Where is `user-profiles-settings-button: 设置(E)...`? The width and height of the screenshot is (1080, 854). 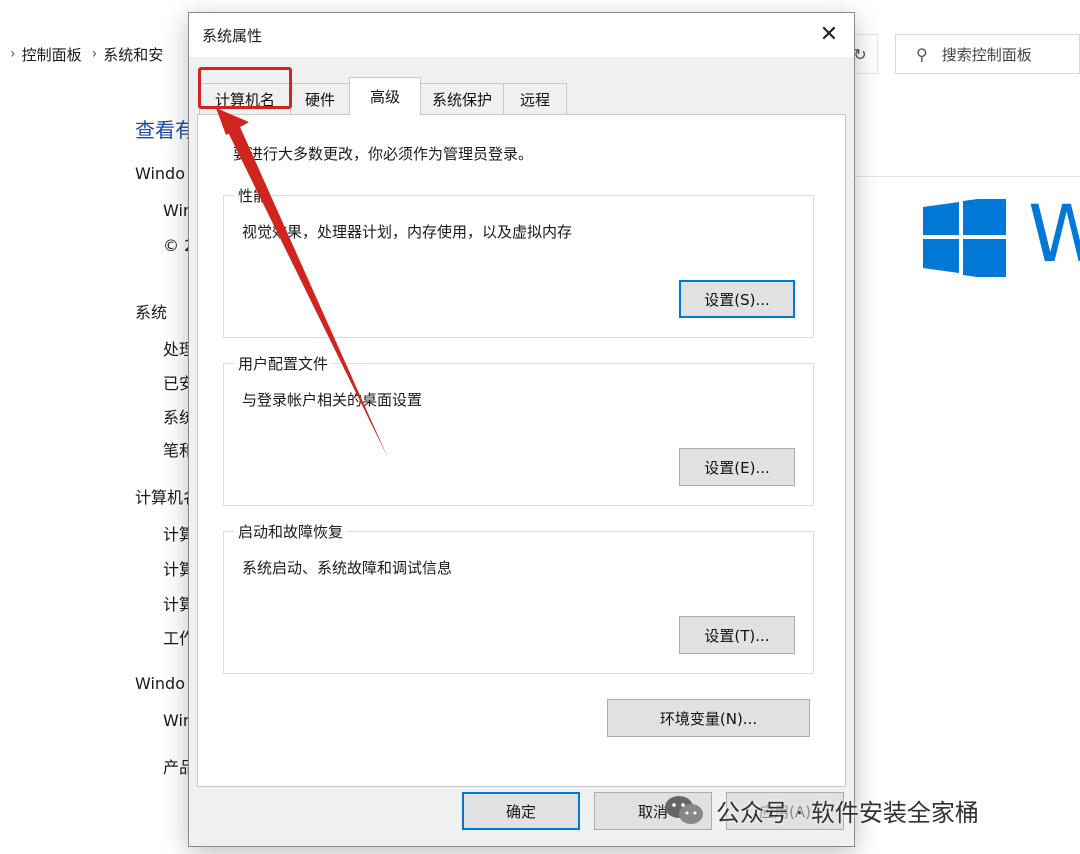
user-profiles-settings-button: 设置(E)... is located at coordinates (737, 467).